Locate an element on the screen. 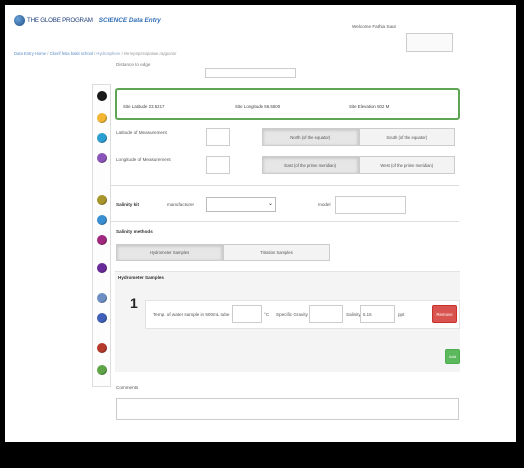  temperature-unit: °C is located at coordinates (267, 314).